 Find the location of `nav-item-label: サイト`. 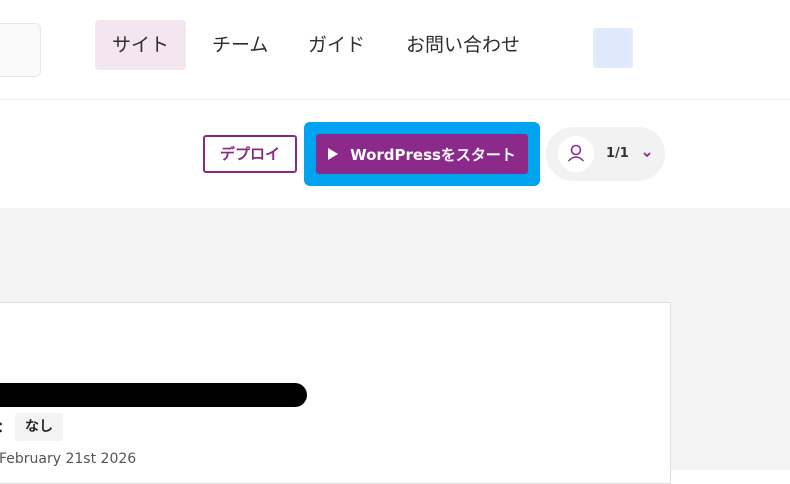

nav-item-label: サイト is located at coordinates (141, 45).